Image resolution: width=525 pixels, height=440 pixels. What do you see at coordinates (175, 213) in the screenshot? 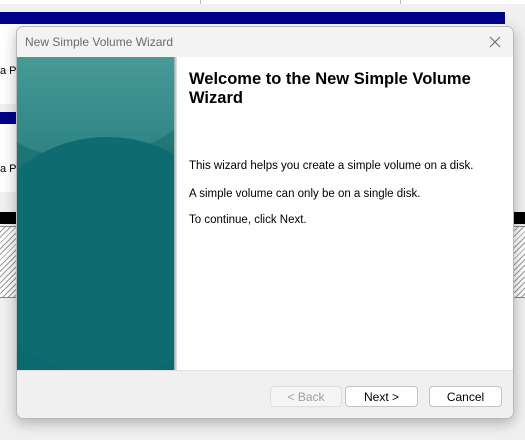
I see `banner-divider` at bounding box center [175, 213].